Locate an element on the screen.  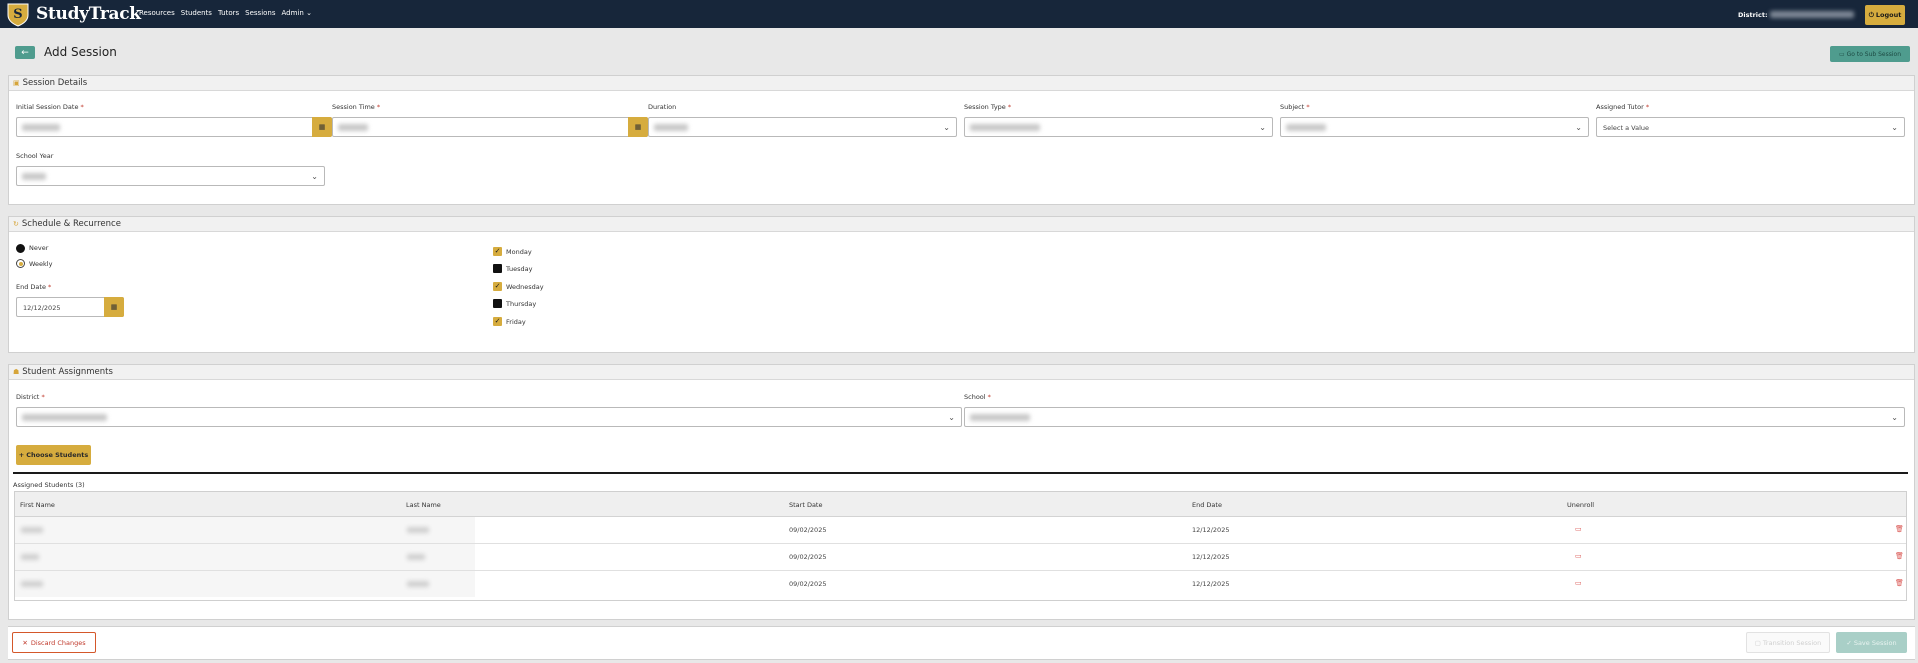
session-type-label: Session Type * is located at coordinates (988, 107).